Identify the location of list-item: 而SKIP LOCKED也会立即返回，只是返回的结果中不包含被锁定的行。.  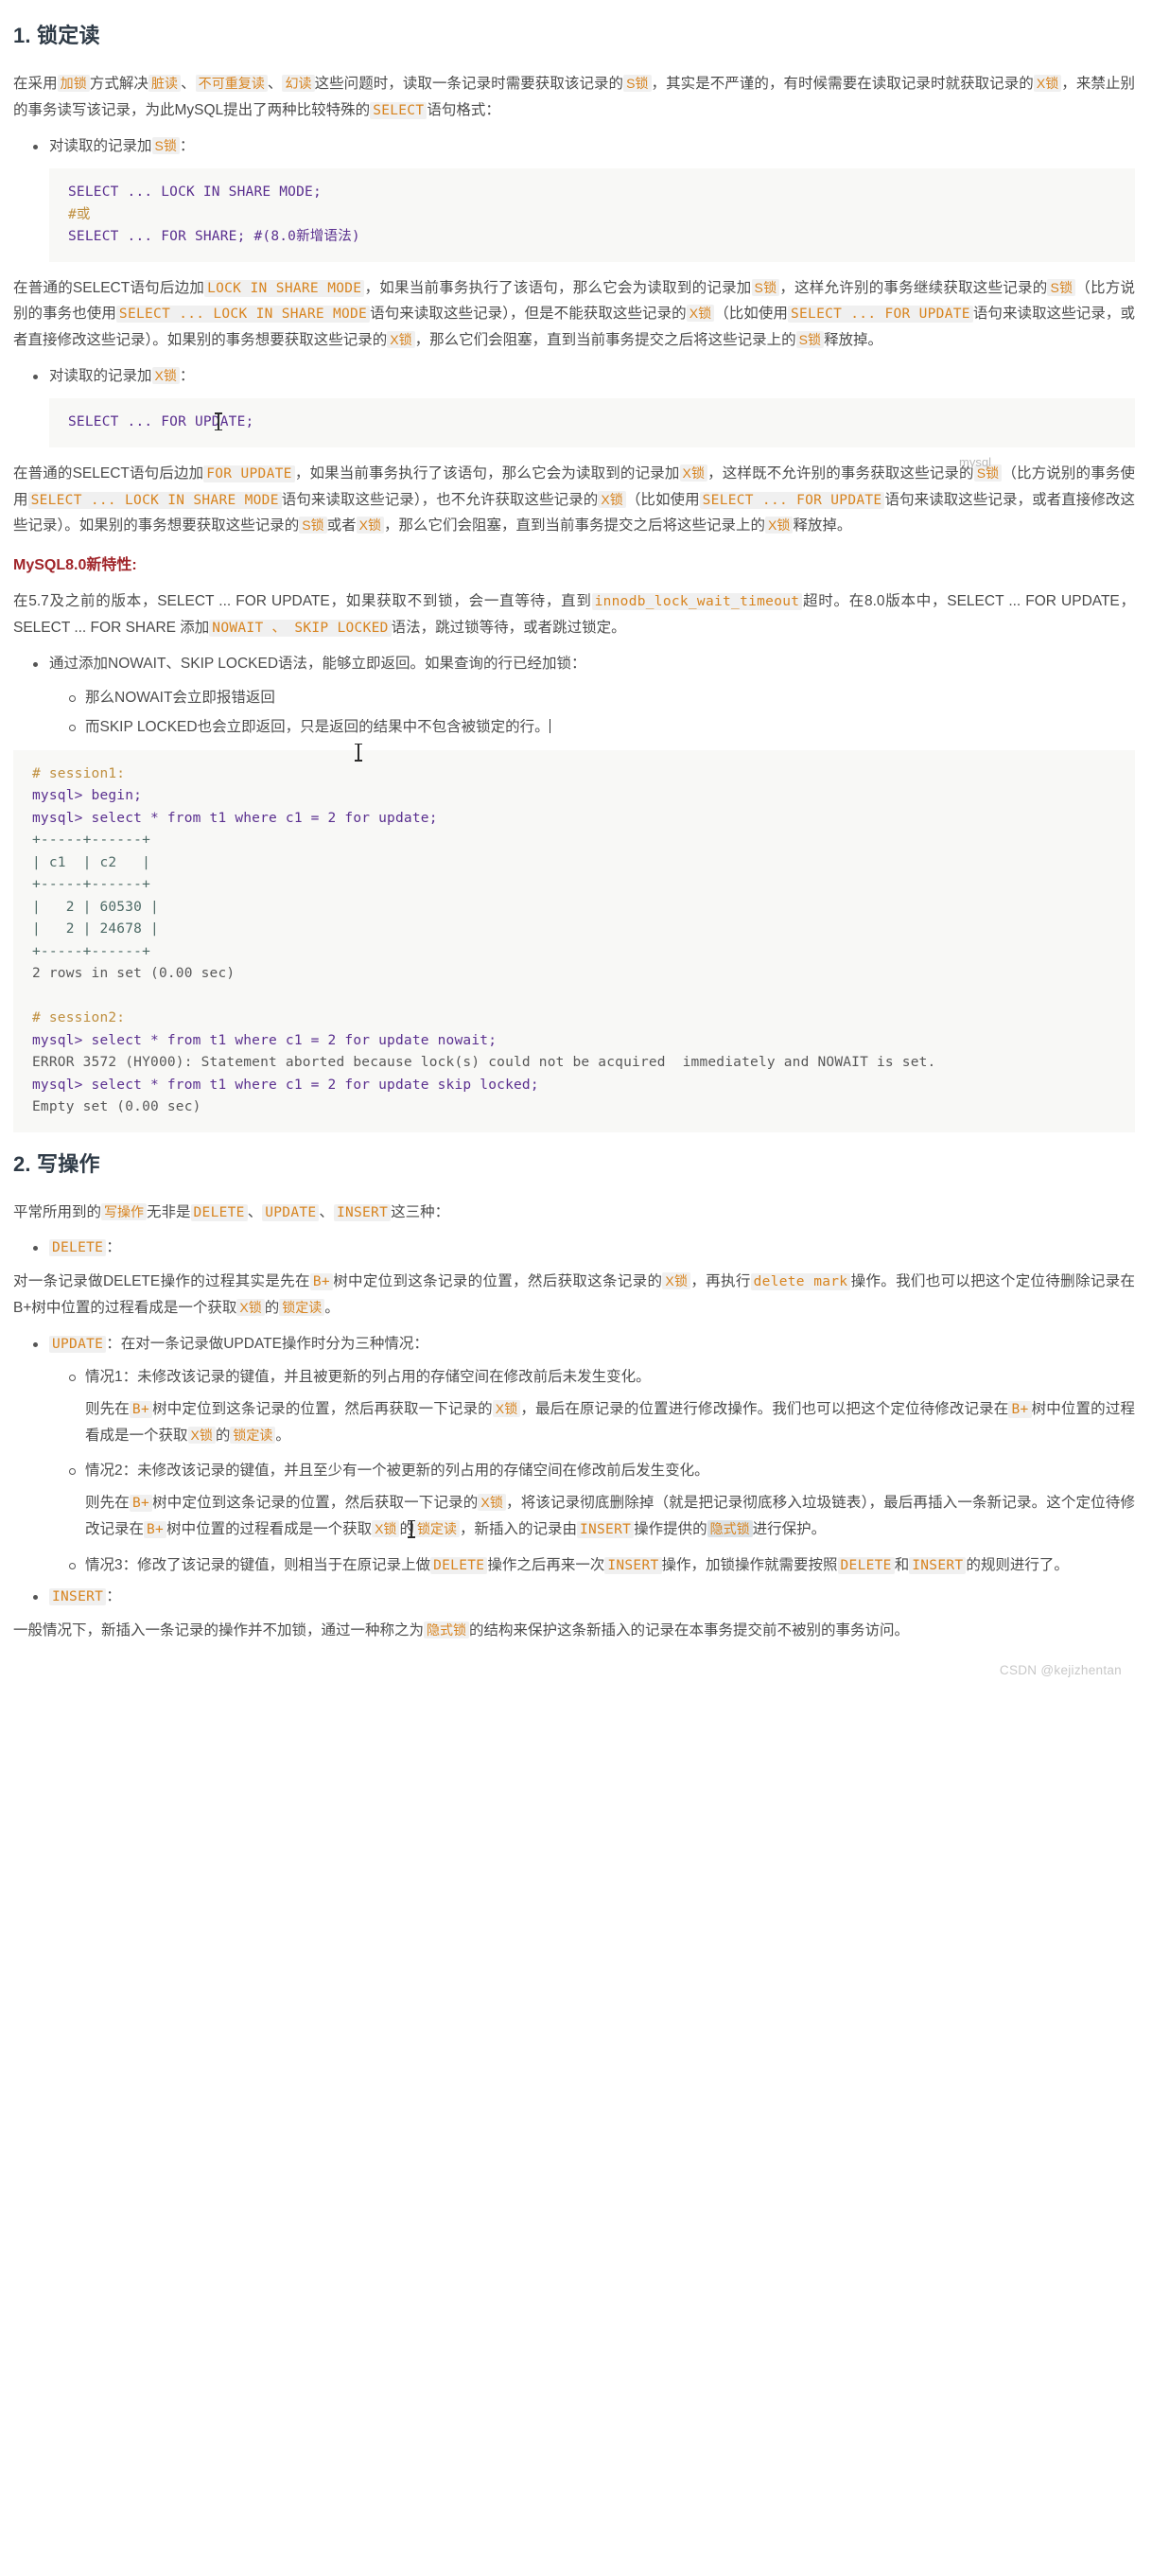
(602, 728).